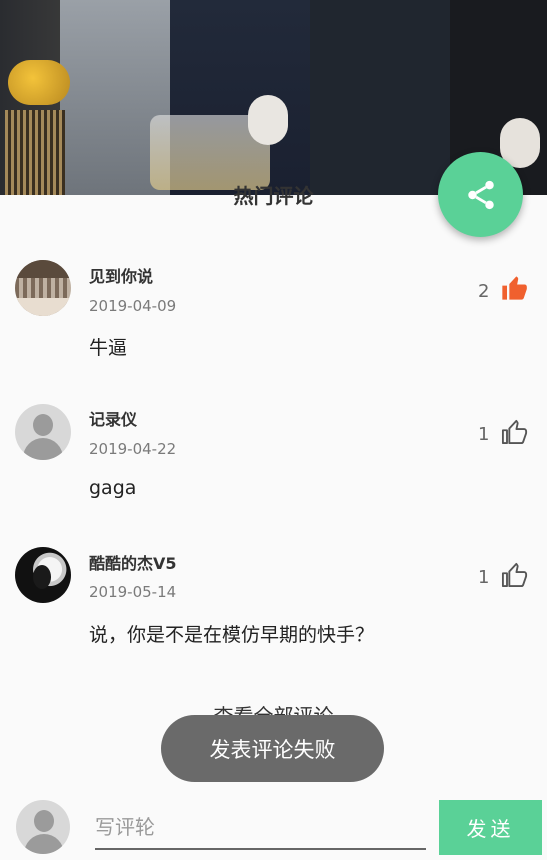 The image size is (547, 860). Describe the element at coordinates (133, 449) in the screenshot. I see `comment-date: 2019-04-22` at that location.